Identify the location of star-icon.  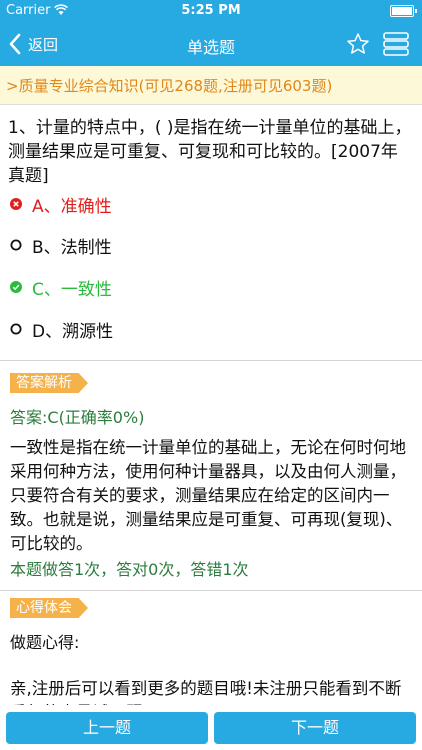
(358, 44).